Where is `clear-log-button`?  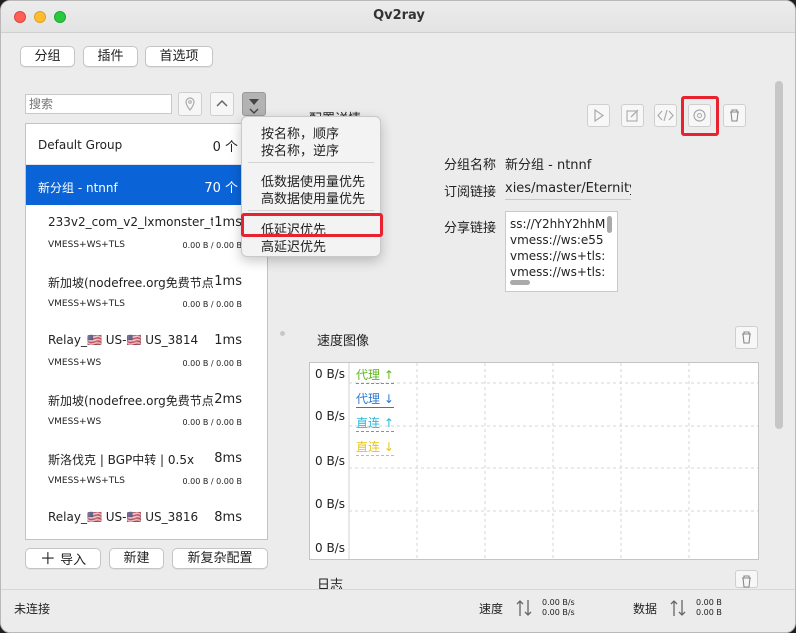 clear-log-button is located at coordinates (746, 579).